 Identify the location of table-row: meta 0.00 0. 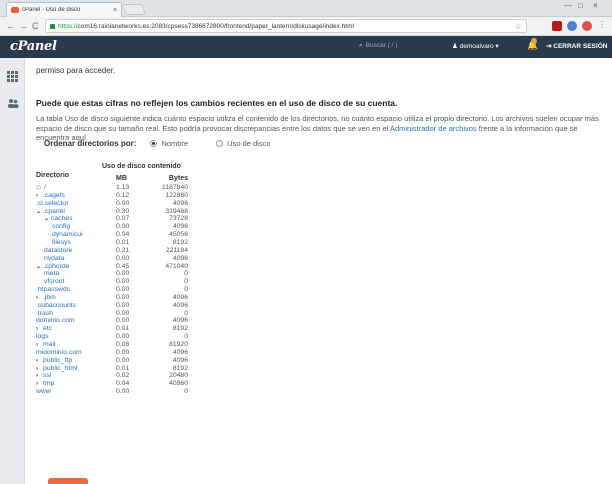
(116, 274).